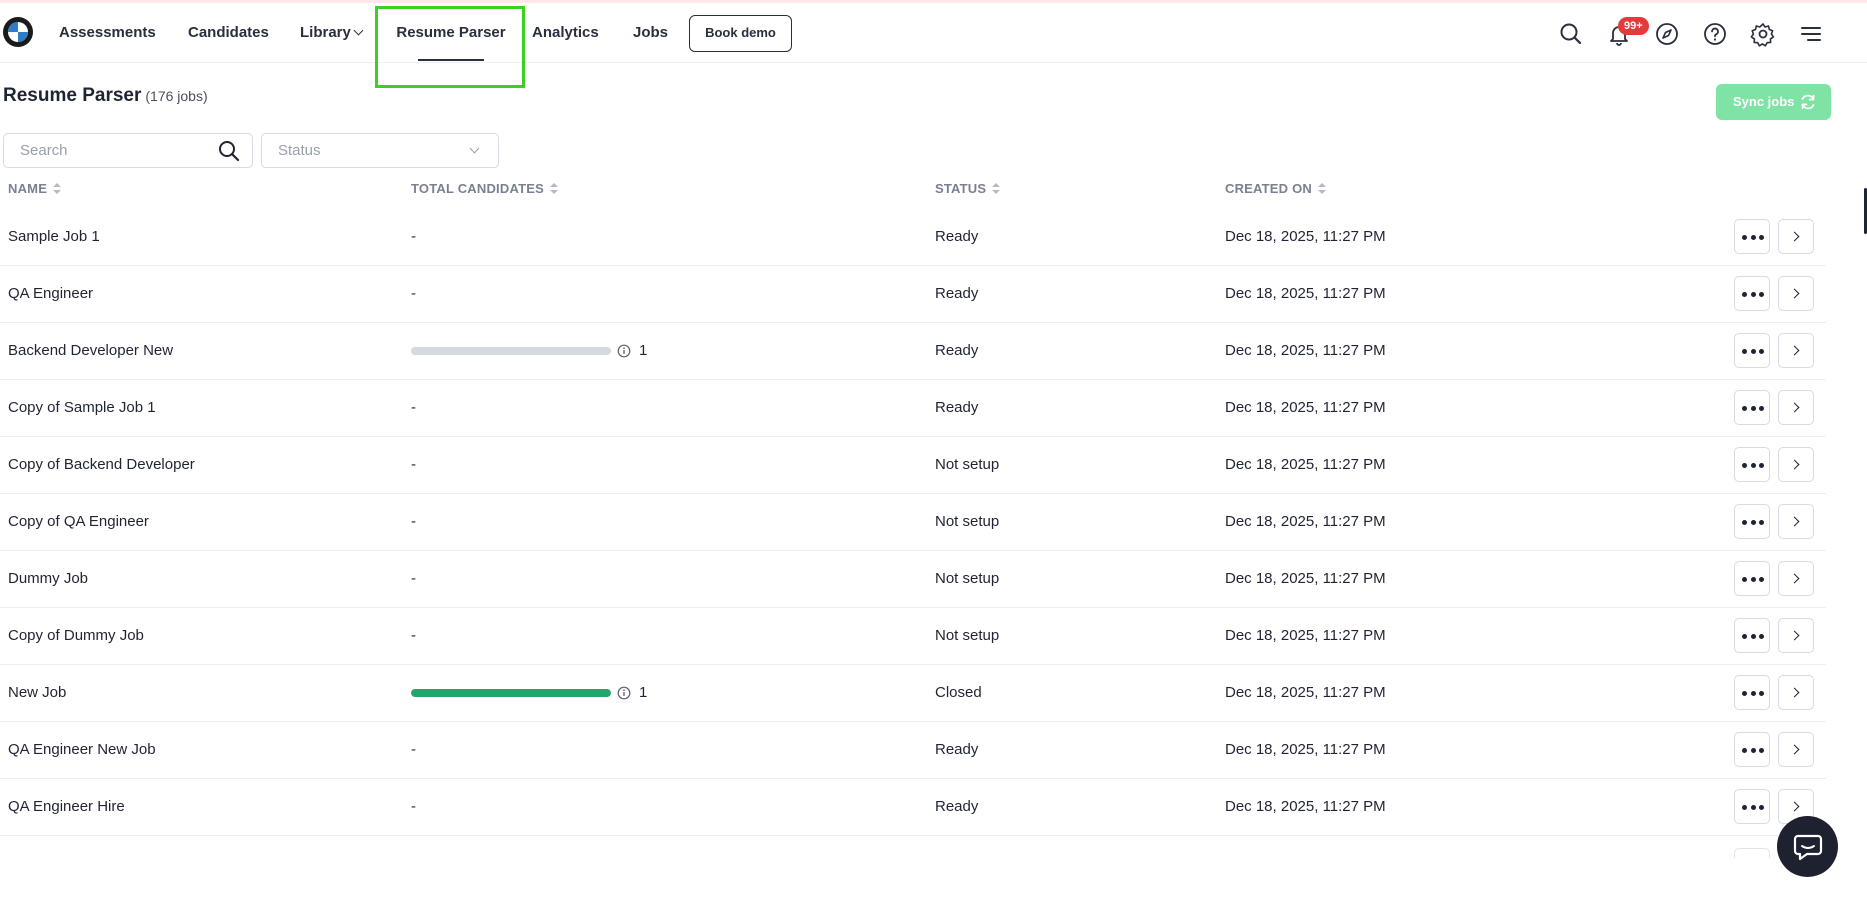  Describe the element at coordinates (958, 692) in the screenshot. I see `job-status: Closed` at that location.